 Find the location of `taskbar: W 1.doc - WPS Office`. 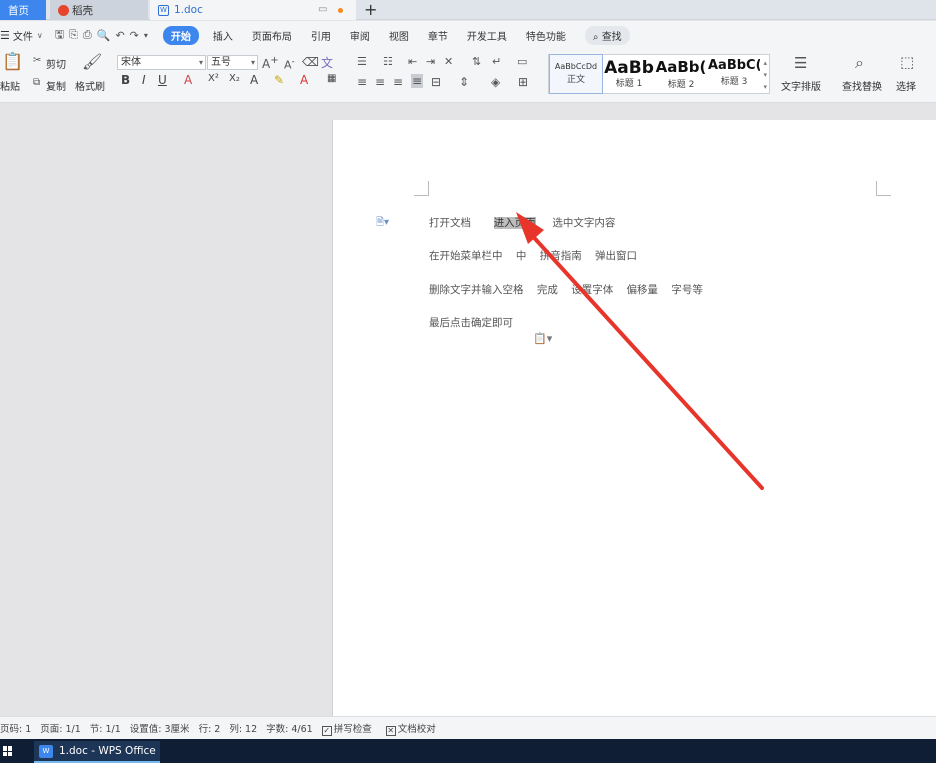

taskbar: W 1.doc - WPS Office is located at coordinates (468, 751).